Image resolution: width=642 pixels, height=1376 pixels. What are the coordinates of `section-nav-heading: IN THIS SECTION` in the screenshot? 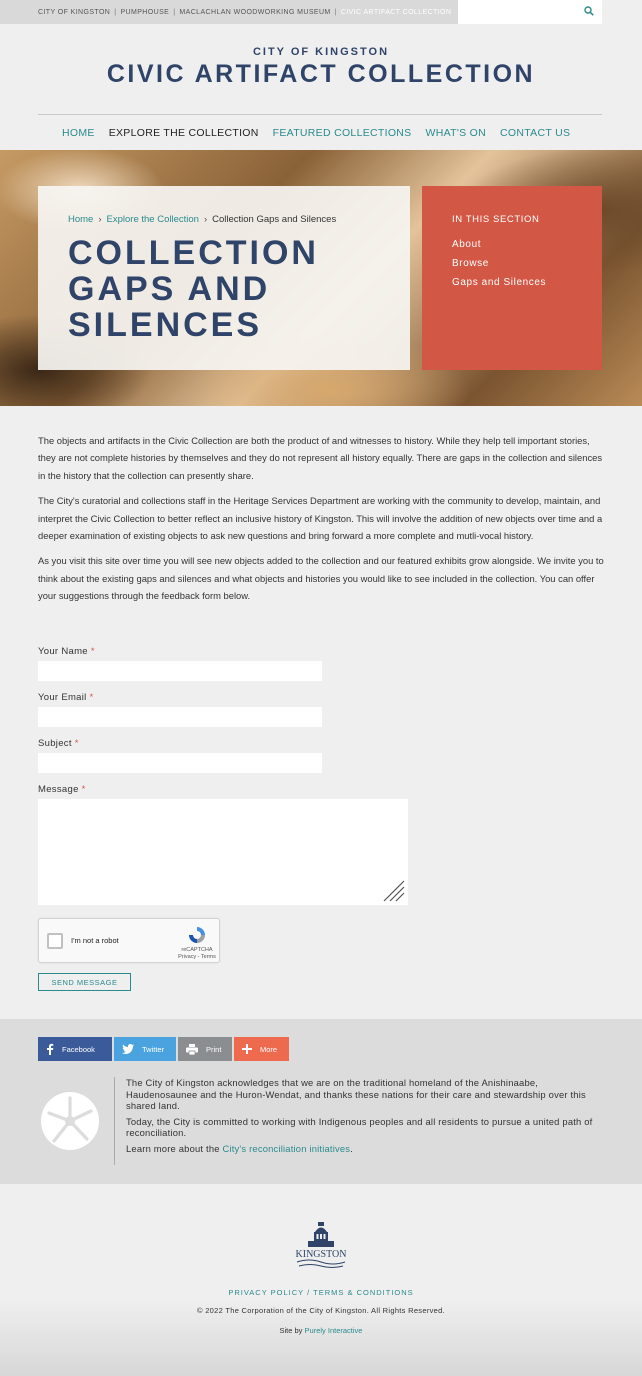 It's located at (496, 219).